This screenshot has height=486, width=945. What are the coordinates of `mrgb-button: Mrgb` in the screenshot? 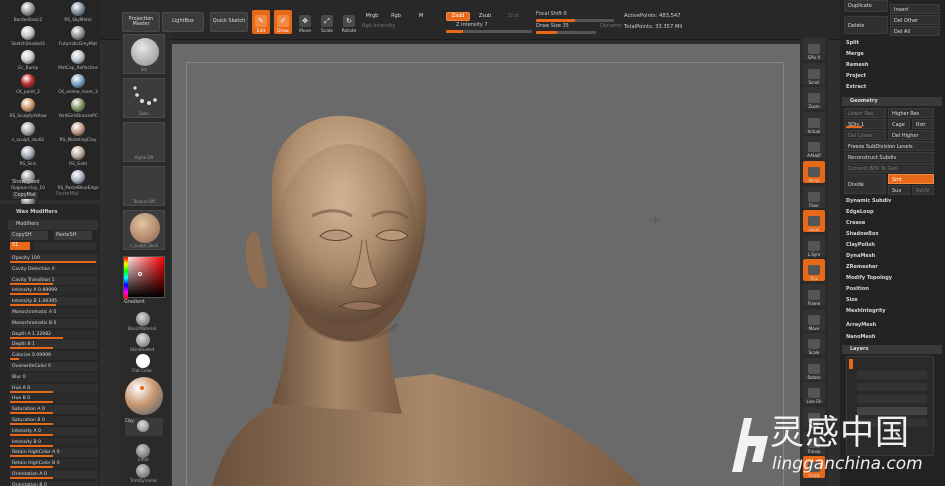 It's located at (372, 17).